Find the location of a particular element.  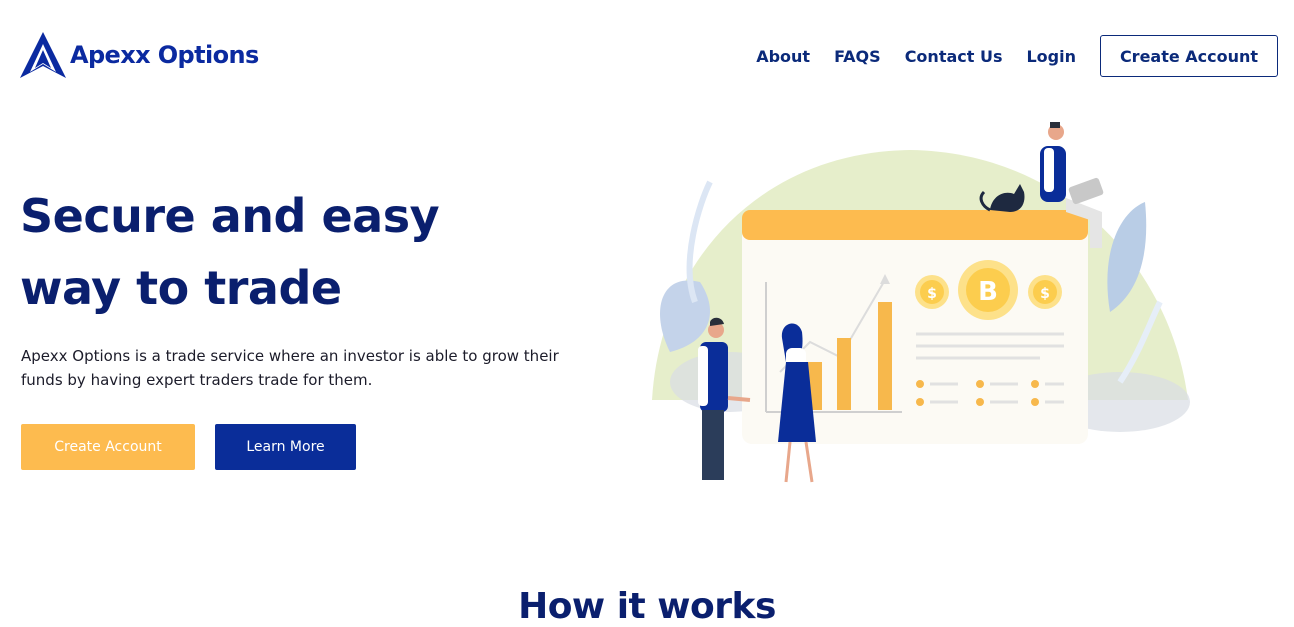

header-create-account-button: Create Account is located at coordinates (1189, 56).